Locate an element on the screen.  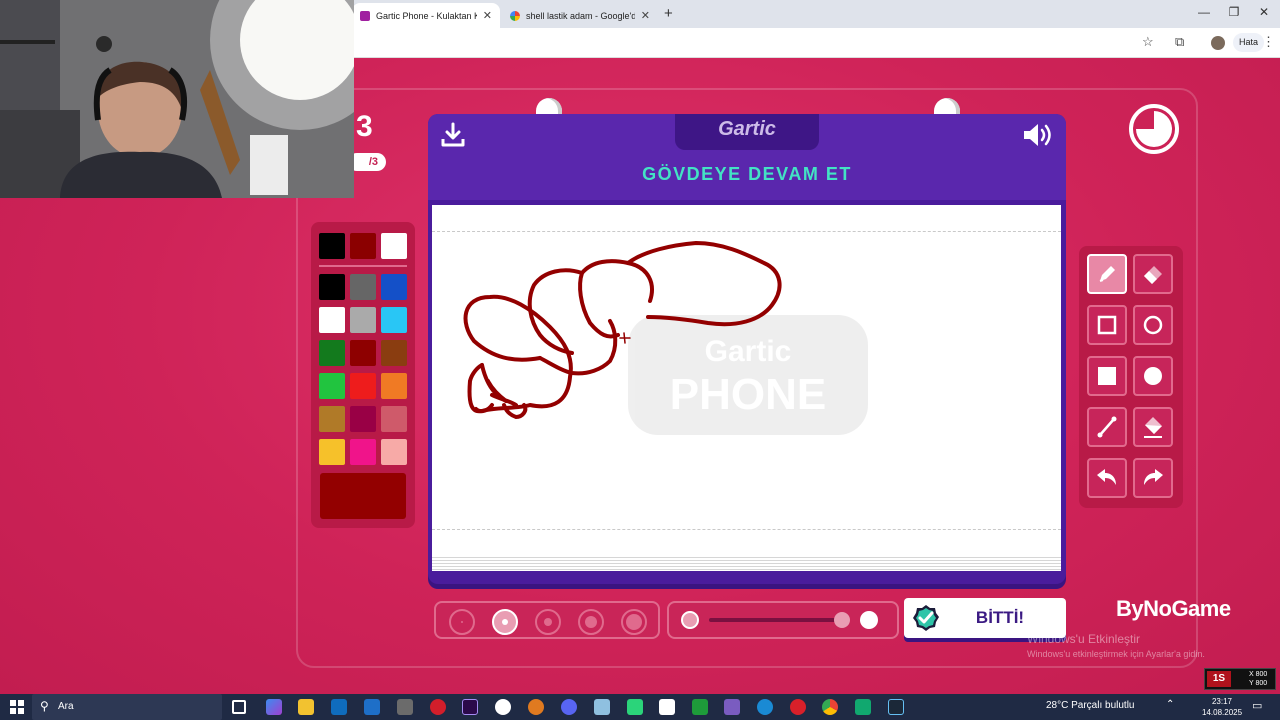
opacity-slider is located at coordinates (783, 620).